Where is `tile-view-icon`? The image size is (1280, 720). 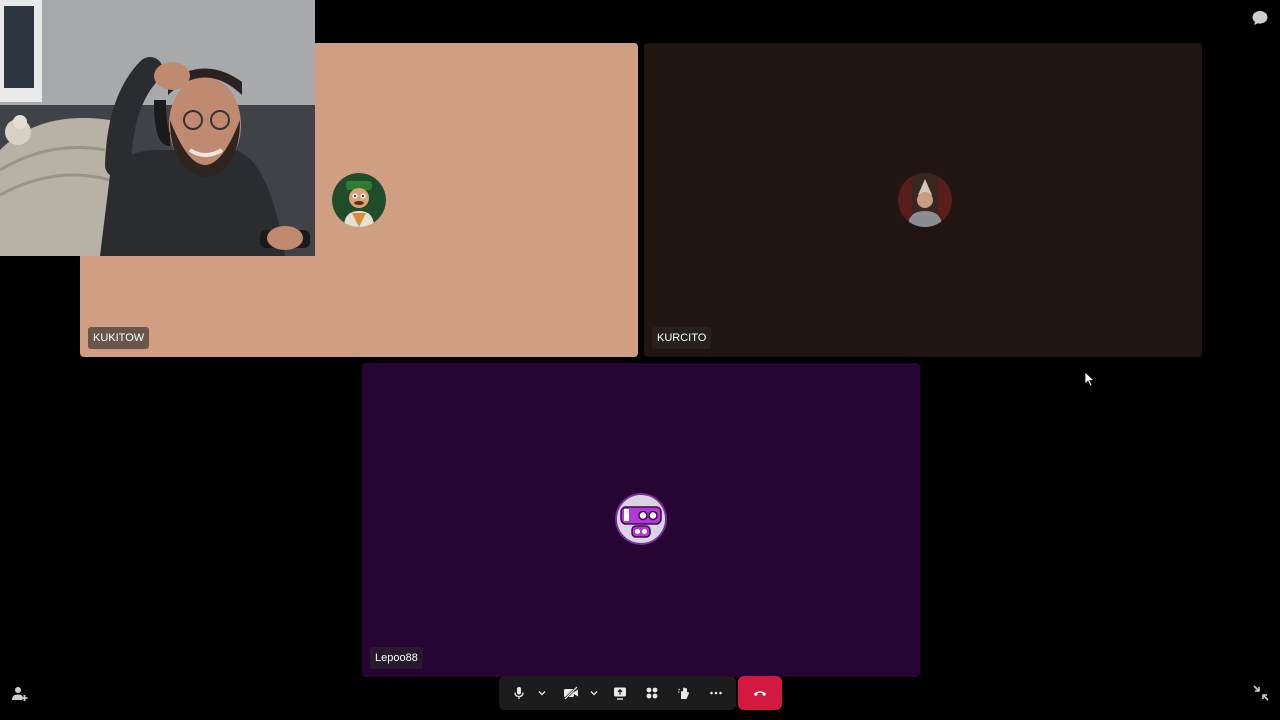
tile-view-icon is located at coordinates (652, 693).